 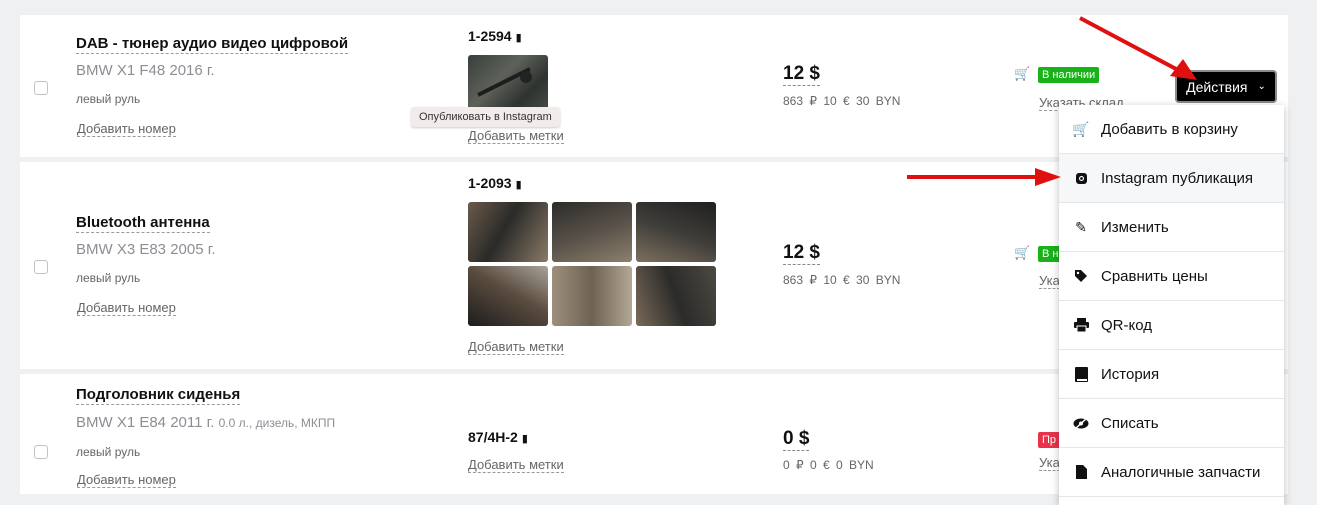 What do you see at coordinates (206, 422) in the screenshot?
I see `car-model: BMW X1 E84 2011 г. 0.0 л., дизель, МКПП` at bounding box center [206, 422].